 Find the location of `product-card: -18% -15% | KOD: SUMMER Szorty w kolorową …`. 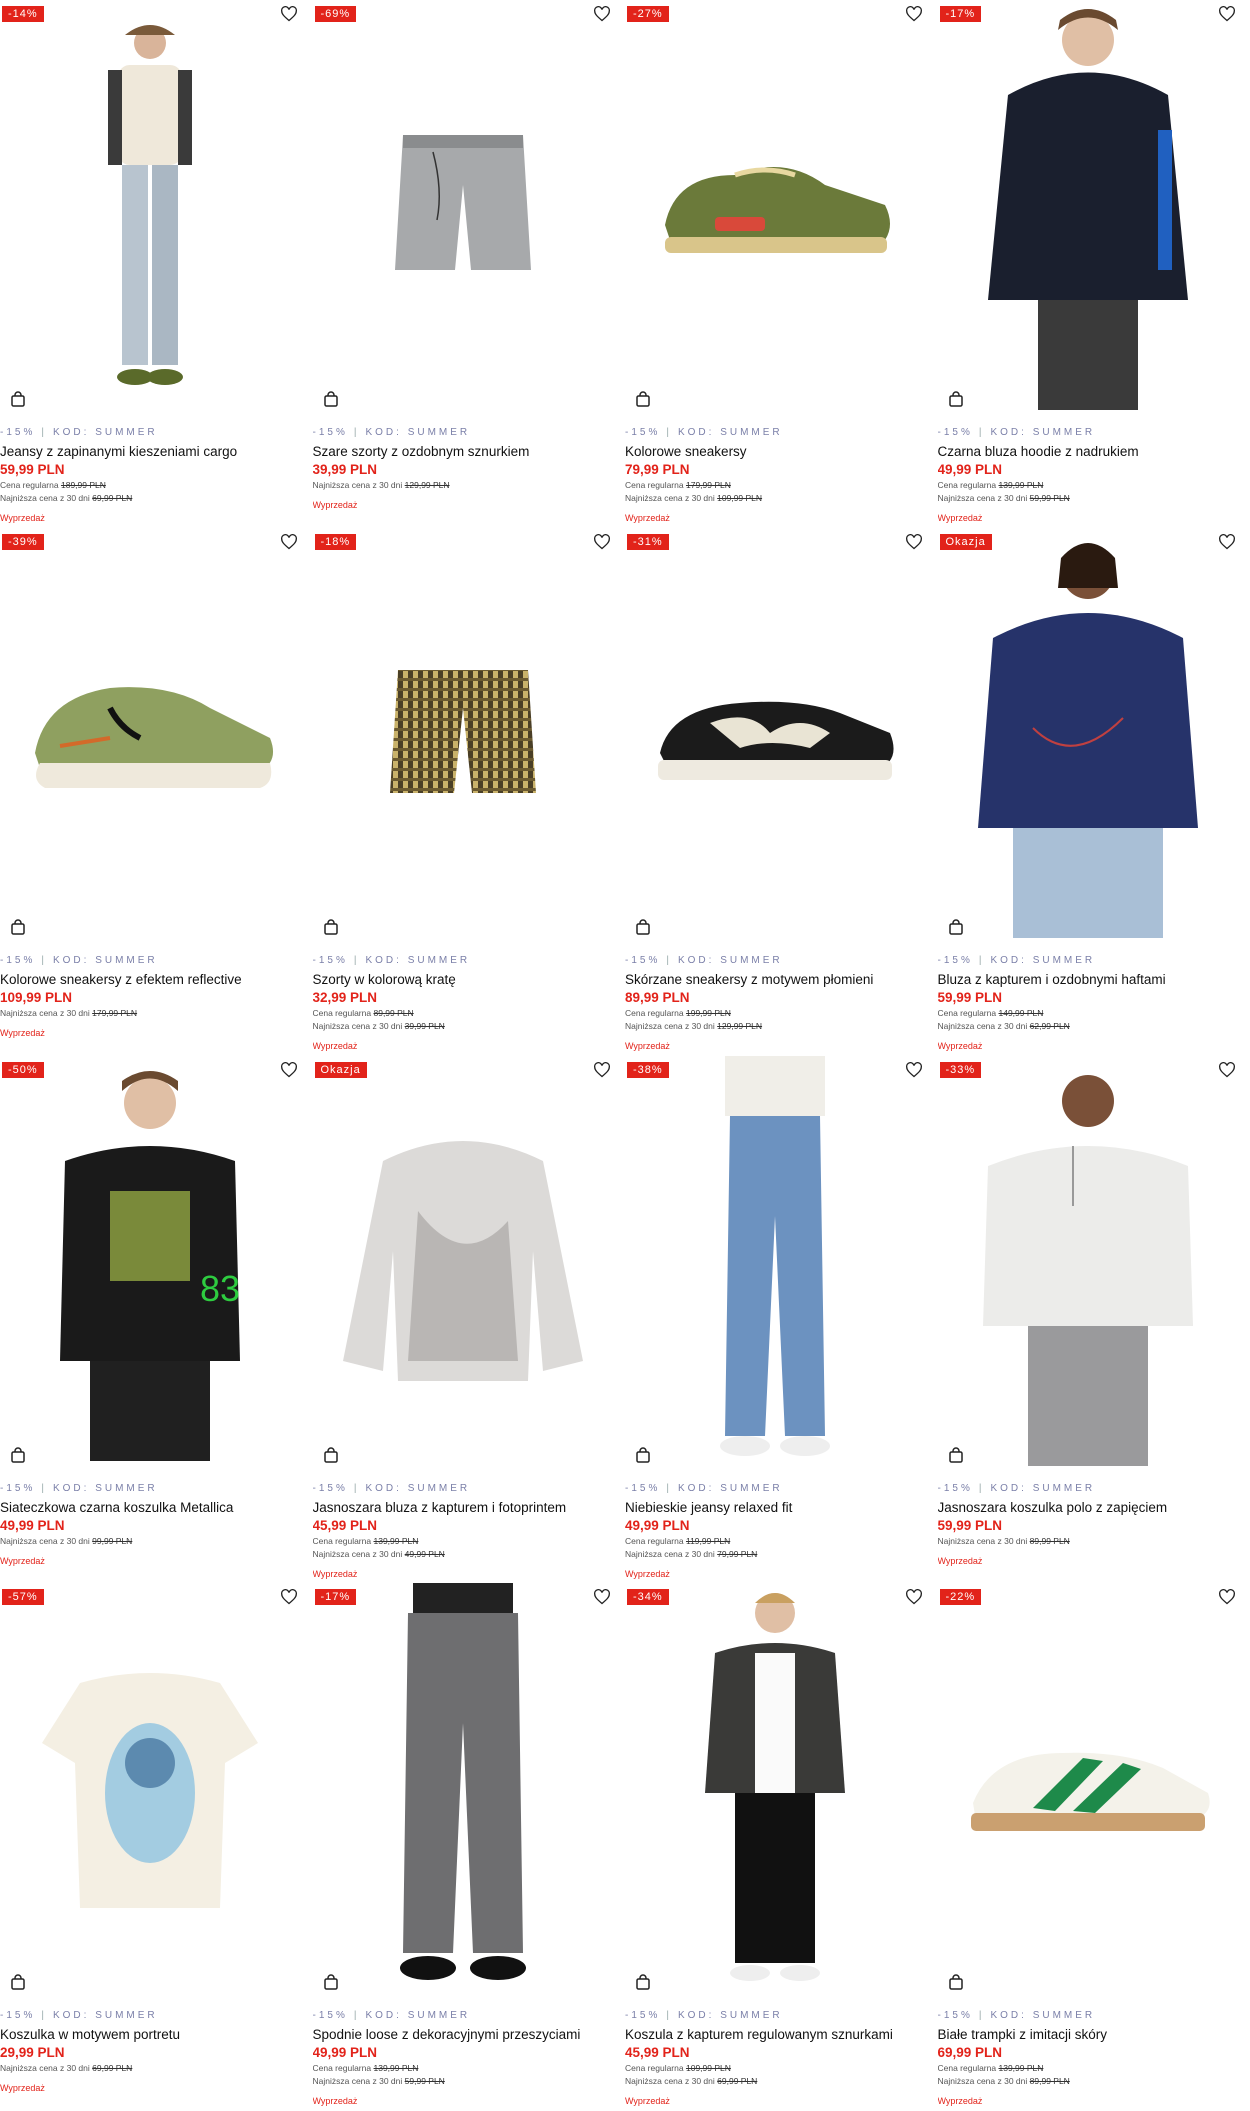

product-card: -18% -15% | KOD: SUMMER Szorty w kolorową … is located at coordinates (469, 791).